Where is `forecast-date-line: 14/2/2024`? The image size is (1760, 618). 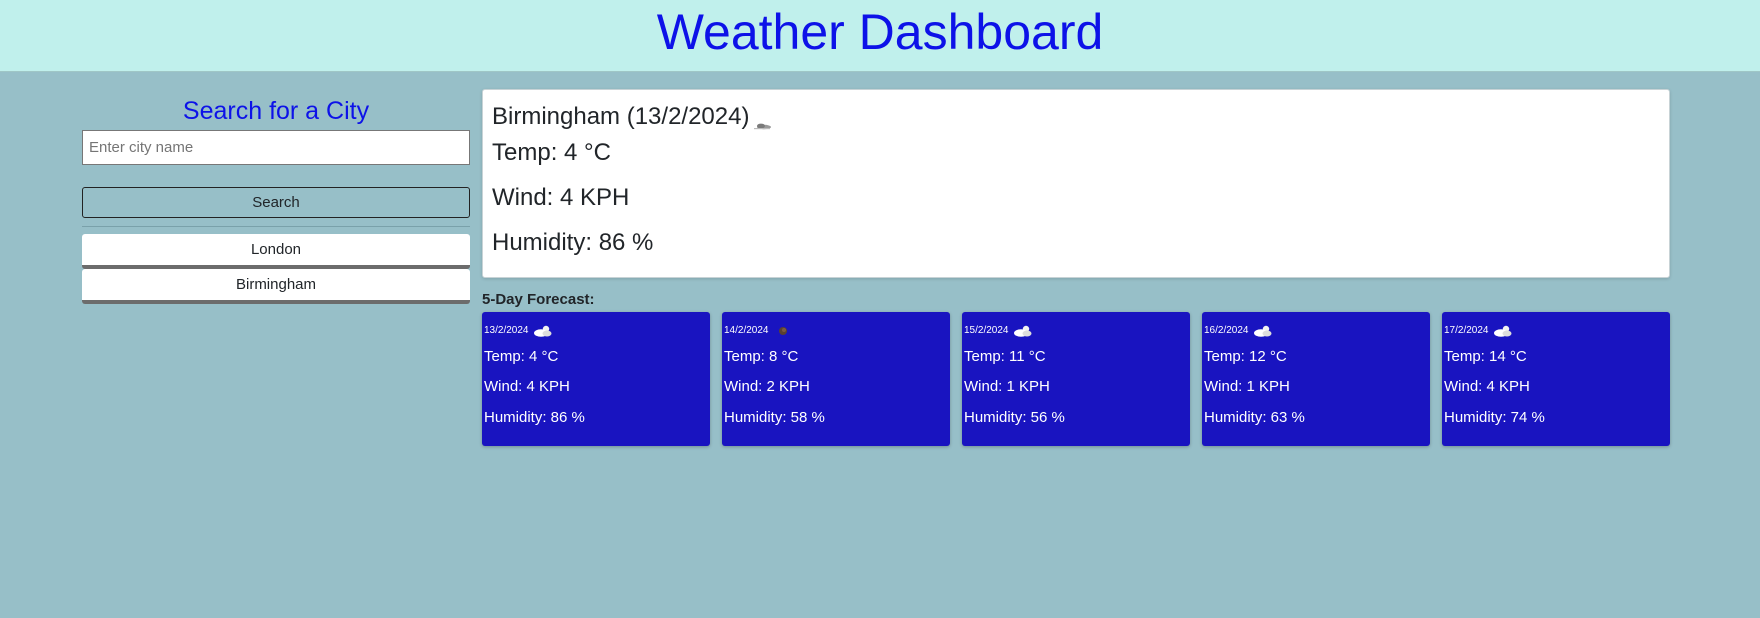 forecast-date-line: 14/2/2024 is located at coordinates (836, 331).